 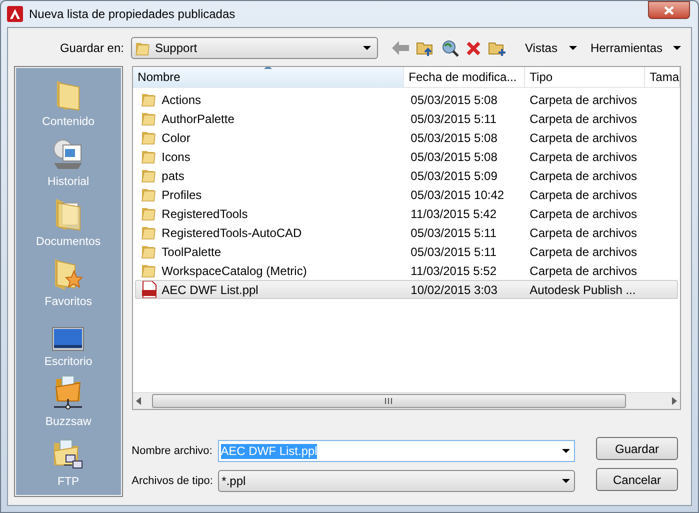 What do you see at coordinates (254, 48) in the screenshot?
I see `folder-dropdown: Support` at bounding box center [254, 48].